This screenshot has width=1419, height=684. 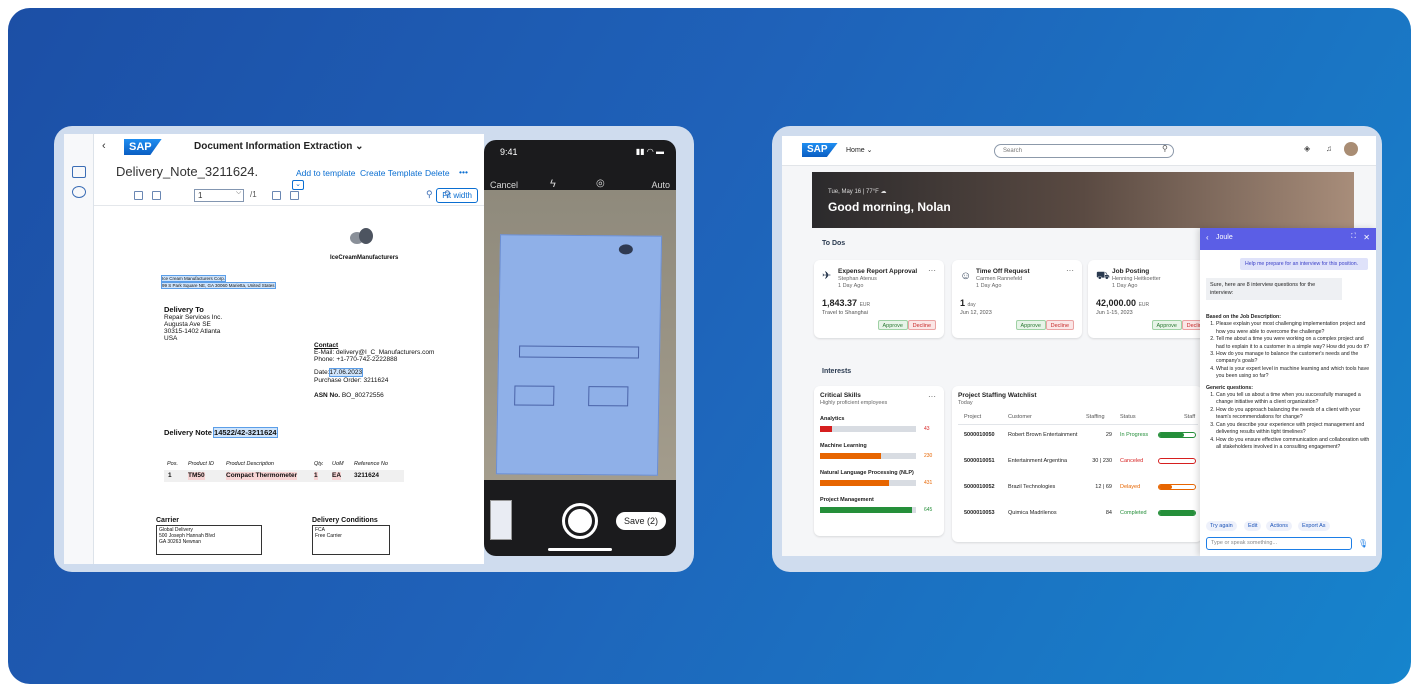 What do you see at coordinates (883, 192) in the screenshot?
I see `cloud-icon: ☁` at bounding box center [883, 192].